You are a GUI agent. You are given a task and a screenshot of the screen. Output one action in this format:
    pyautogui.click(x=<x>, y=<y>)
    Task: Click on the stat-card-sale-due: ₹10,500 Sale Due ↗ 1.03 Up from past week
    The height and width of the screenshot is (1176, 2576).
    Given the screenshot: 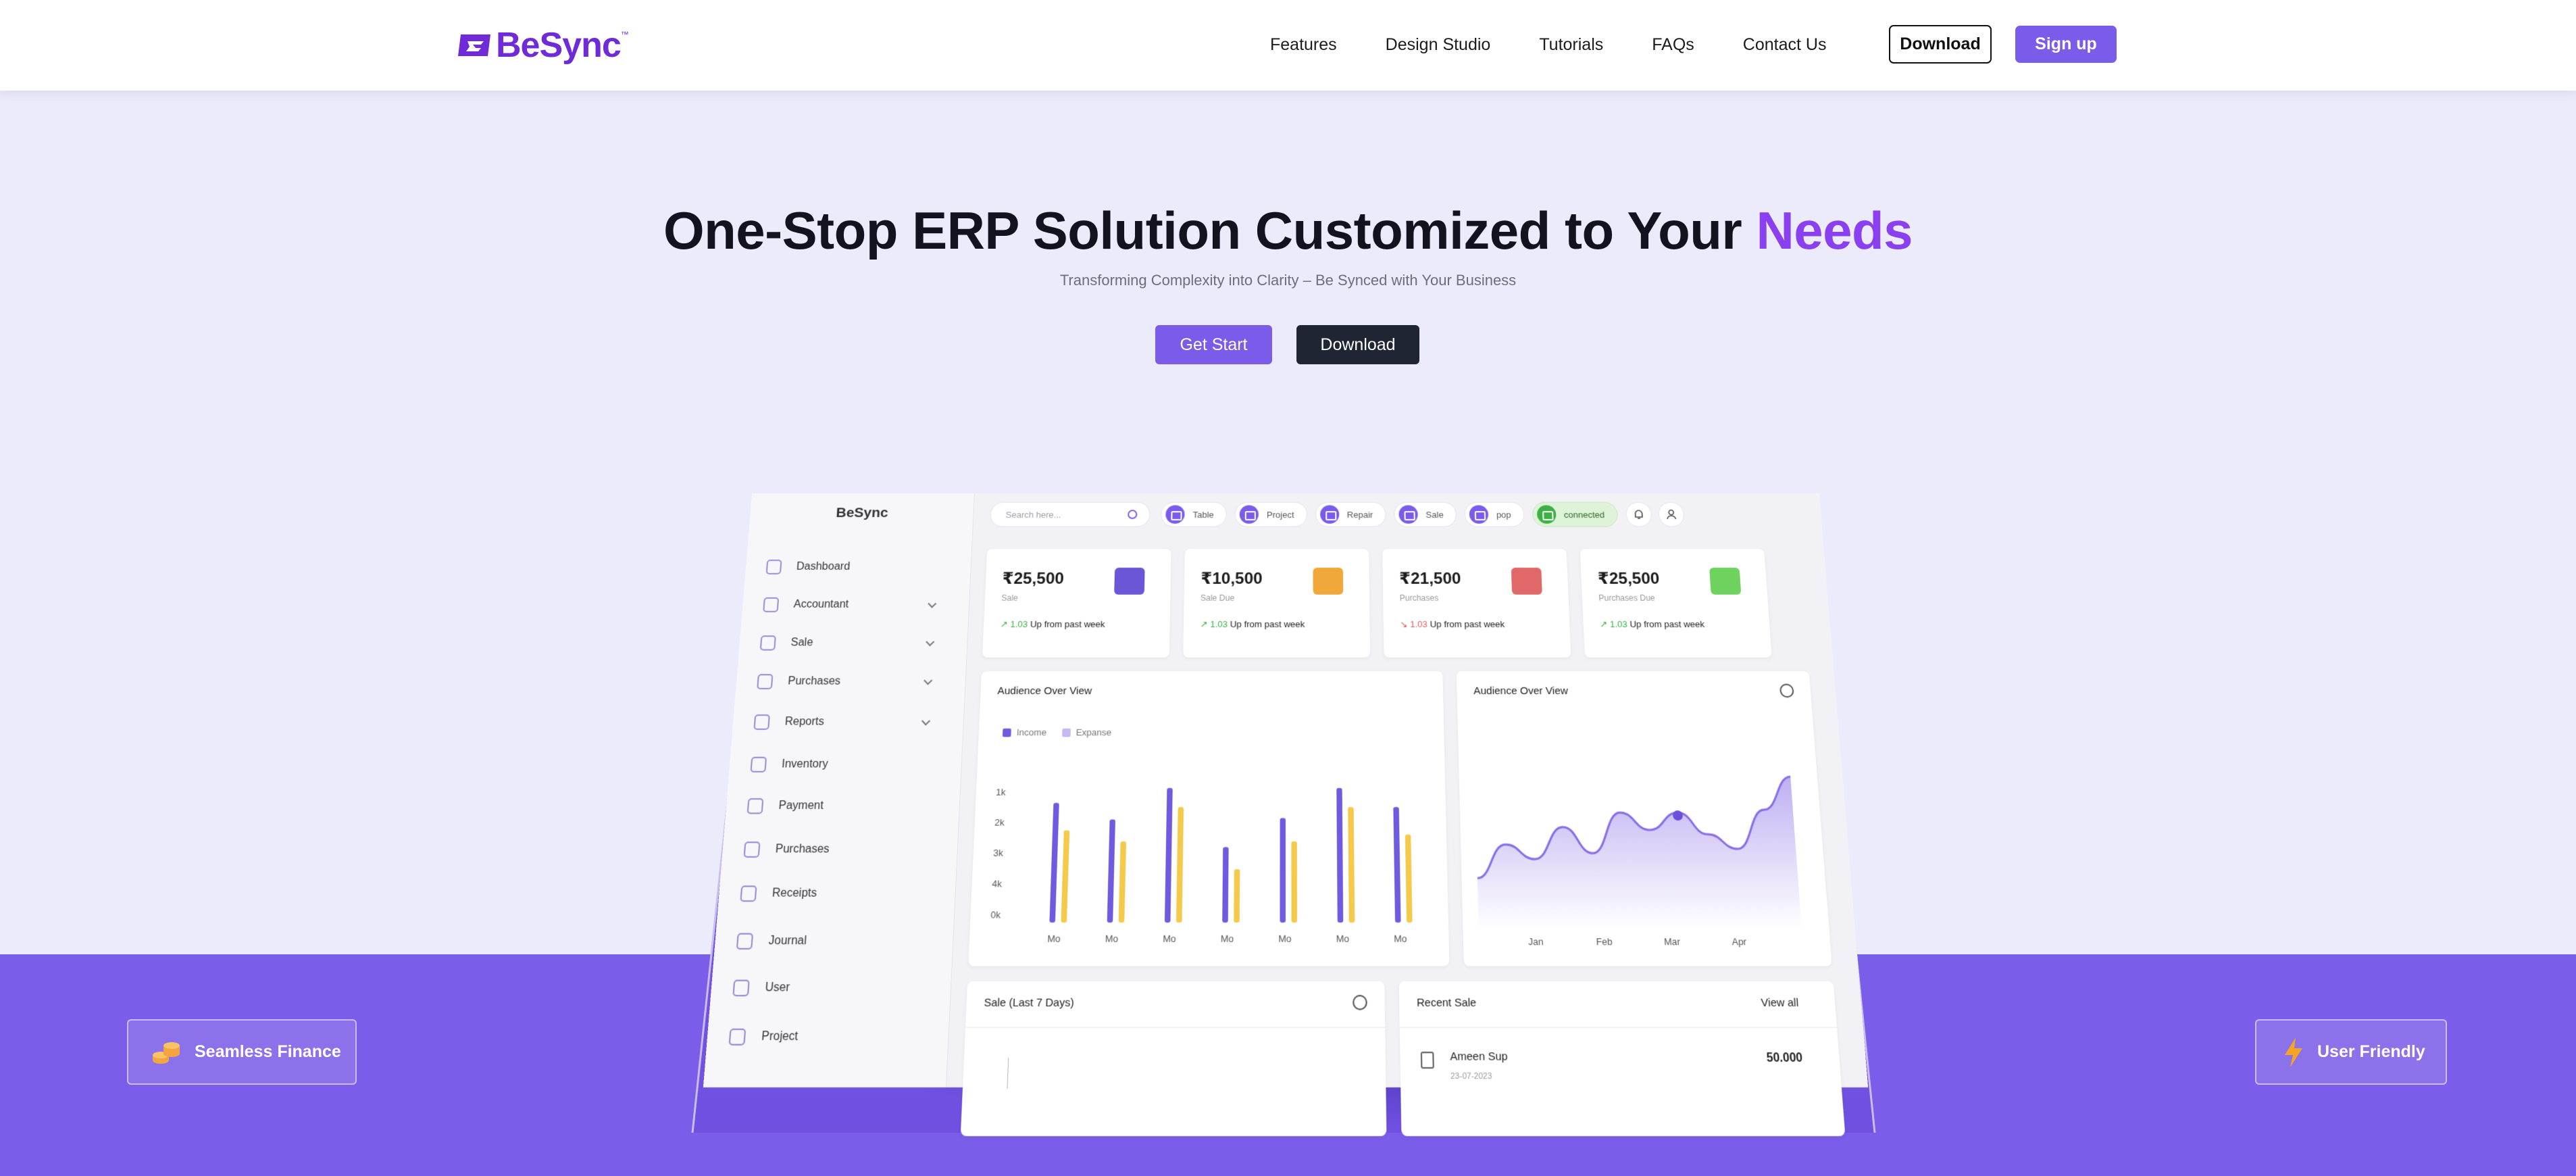 What is the action you would take?
    pyautogui.click(x=1277, y=603)
    